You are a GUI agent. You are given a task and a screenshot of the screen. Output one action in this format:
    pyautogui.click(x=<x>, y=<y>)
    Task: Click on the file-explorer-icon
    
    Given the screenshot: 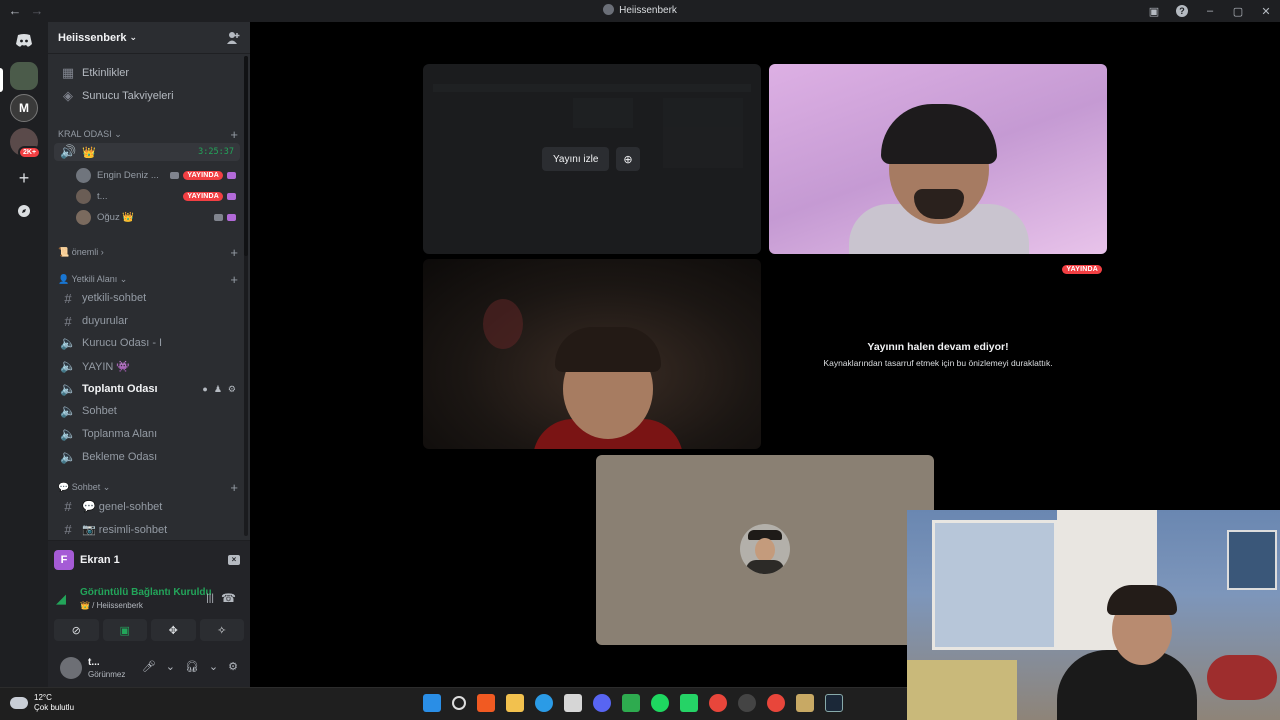 What is the action you would take?
    pyautogui.click(x=515, y=703)
    